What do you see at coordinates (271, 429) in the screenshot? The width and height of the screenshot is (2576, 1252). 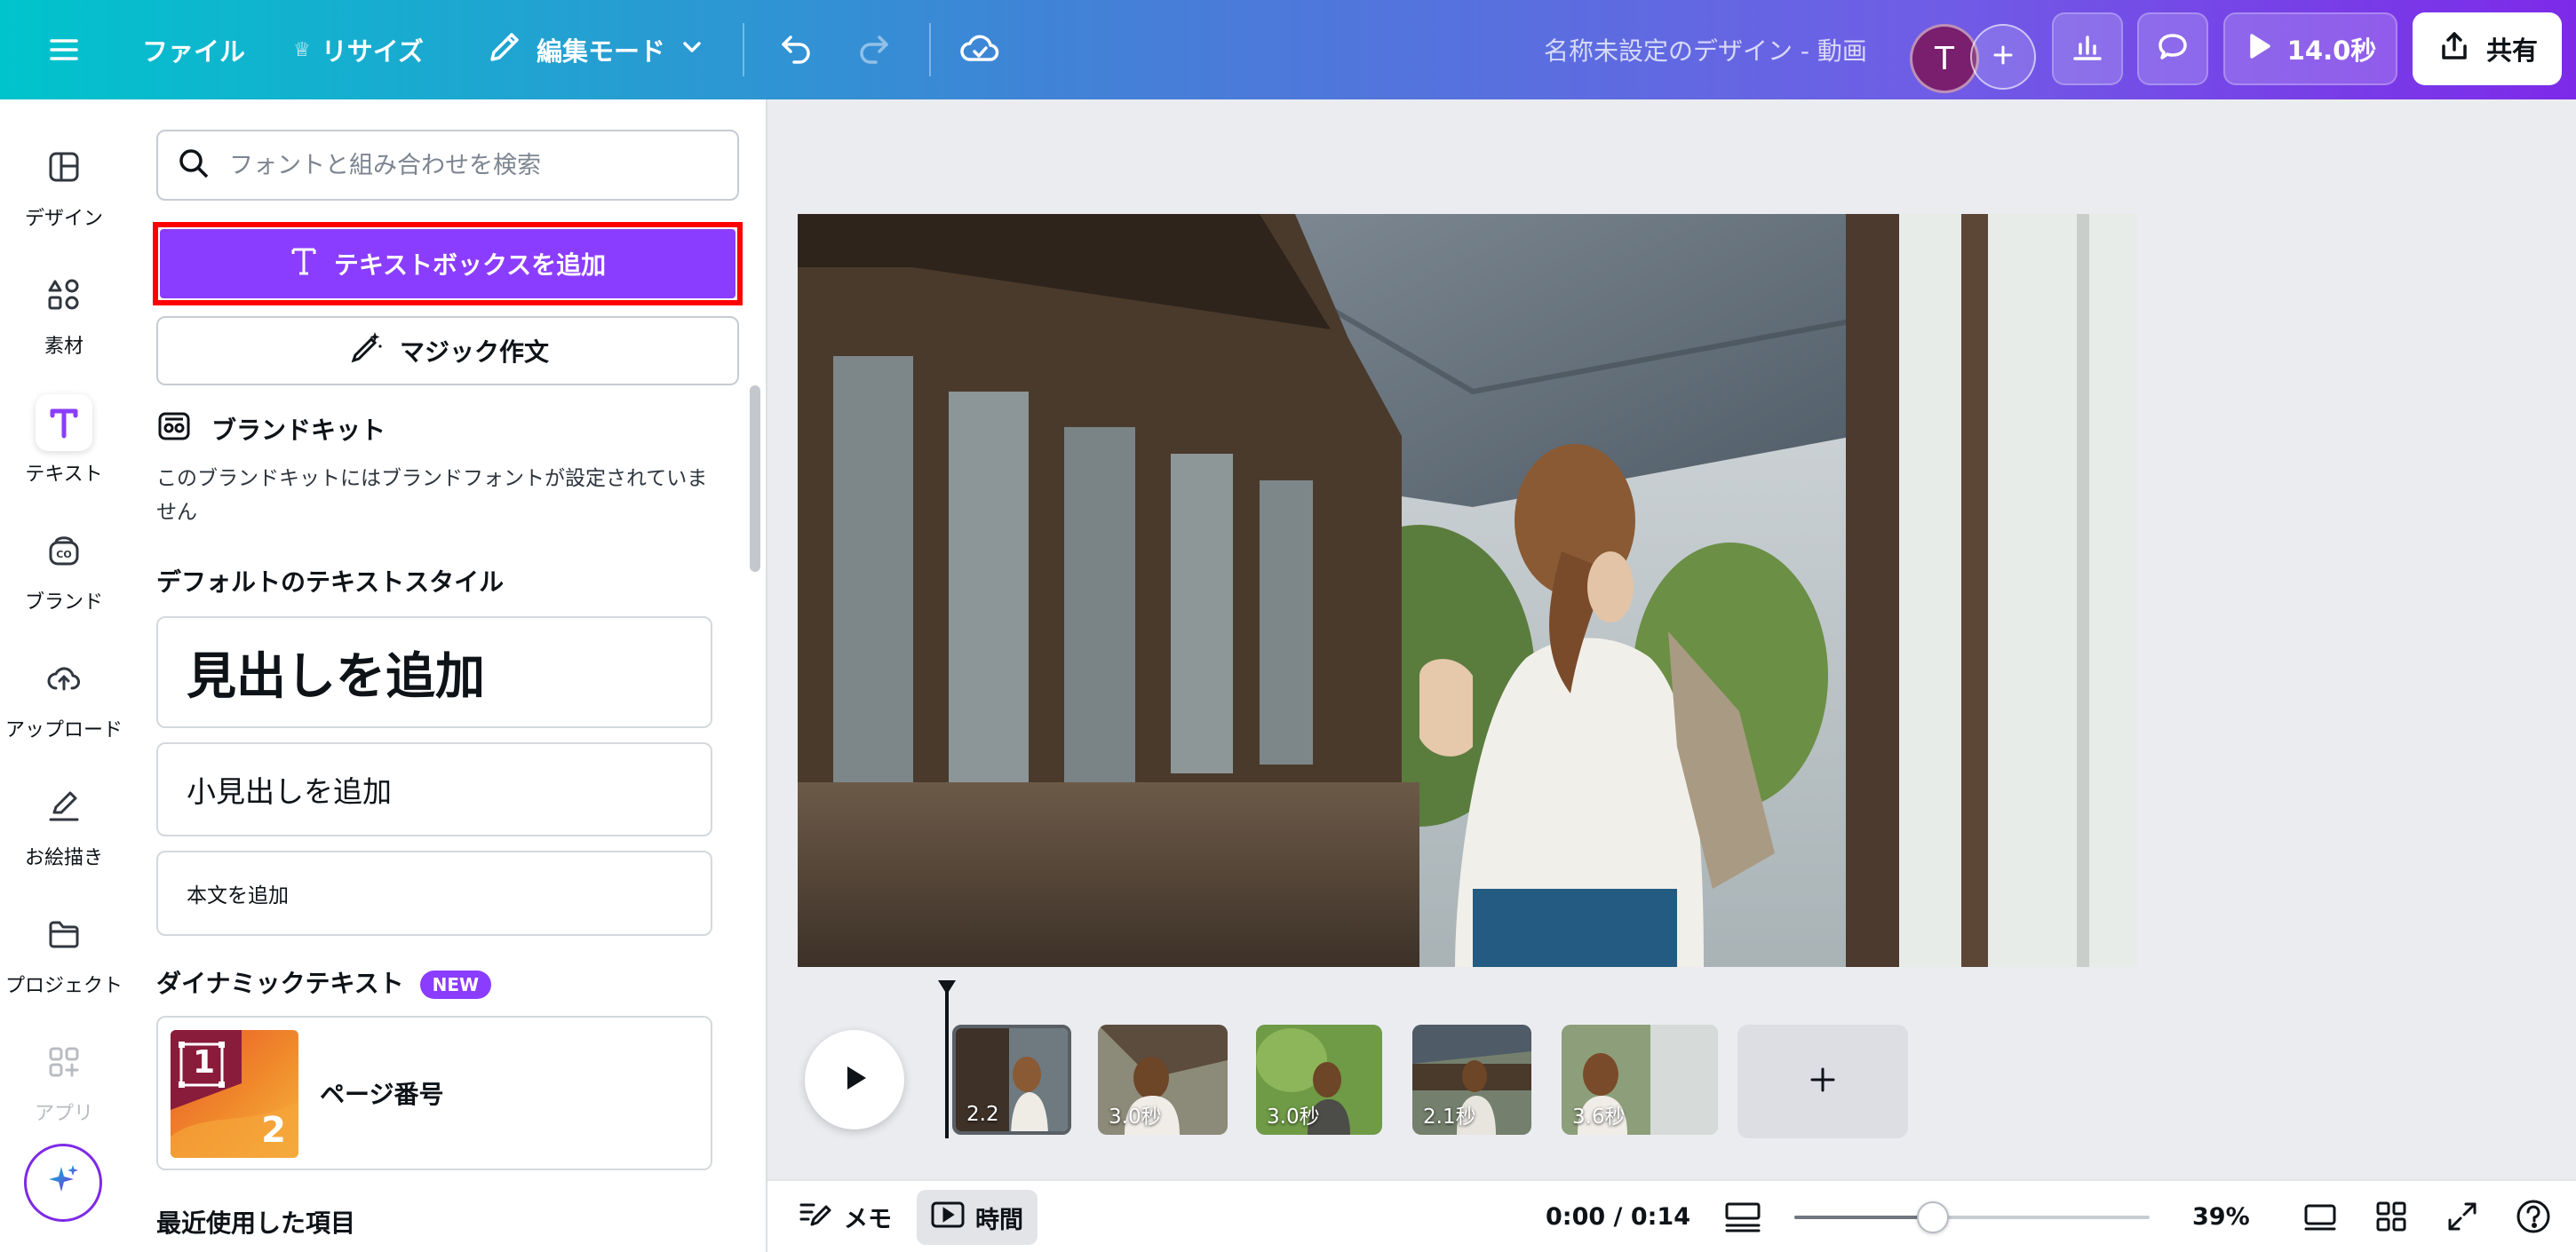 I see `brand-kit-header: ブランドキット` at bounding box center [271, 429].